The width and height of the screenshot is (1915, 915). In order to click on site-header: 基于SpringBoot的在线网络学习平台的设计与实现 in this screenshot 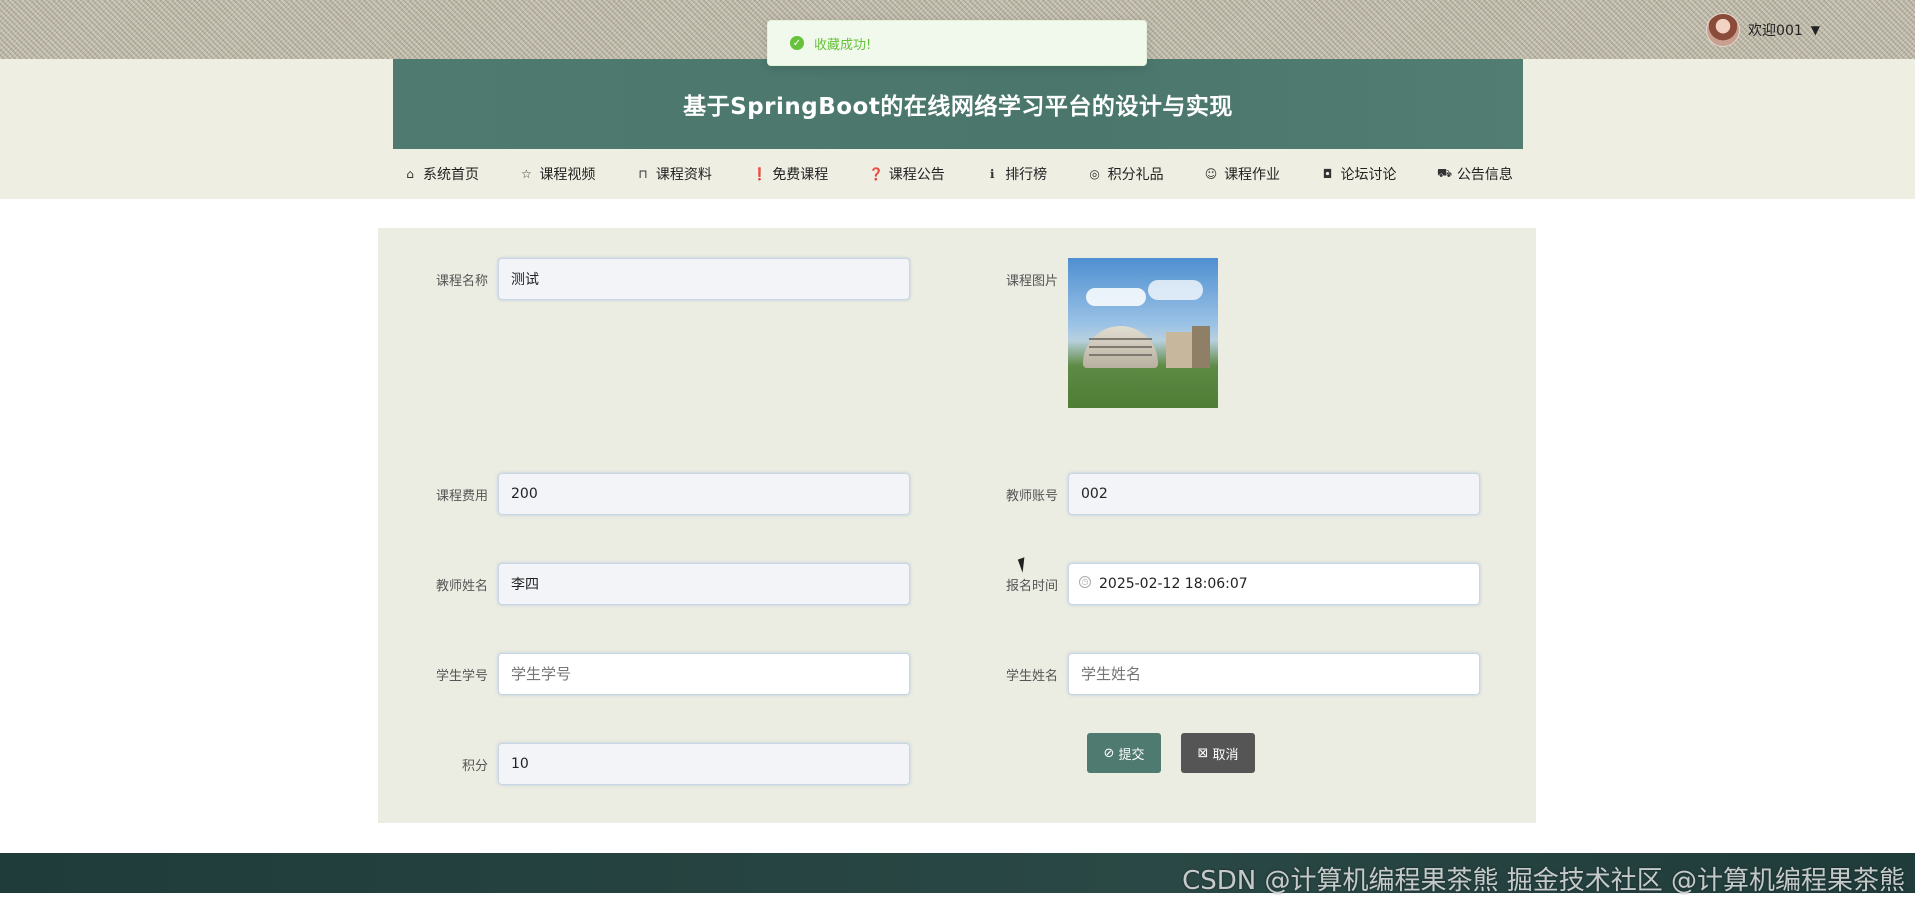, I will do `click(958, 104)`.